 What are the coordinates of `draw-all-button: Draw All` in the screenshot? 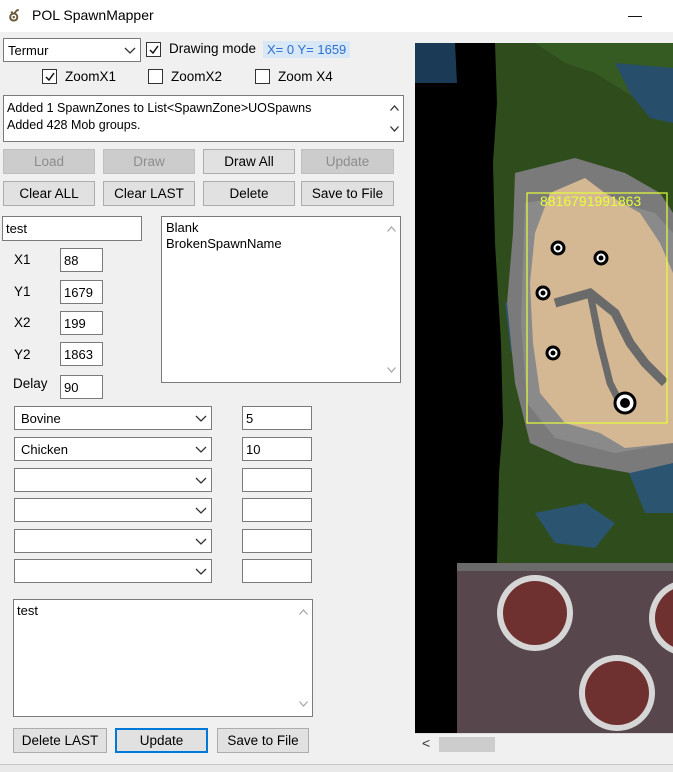 It's located at (249, 161).